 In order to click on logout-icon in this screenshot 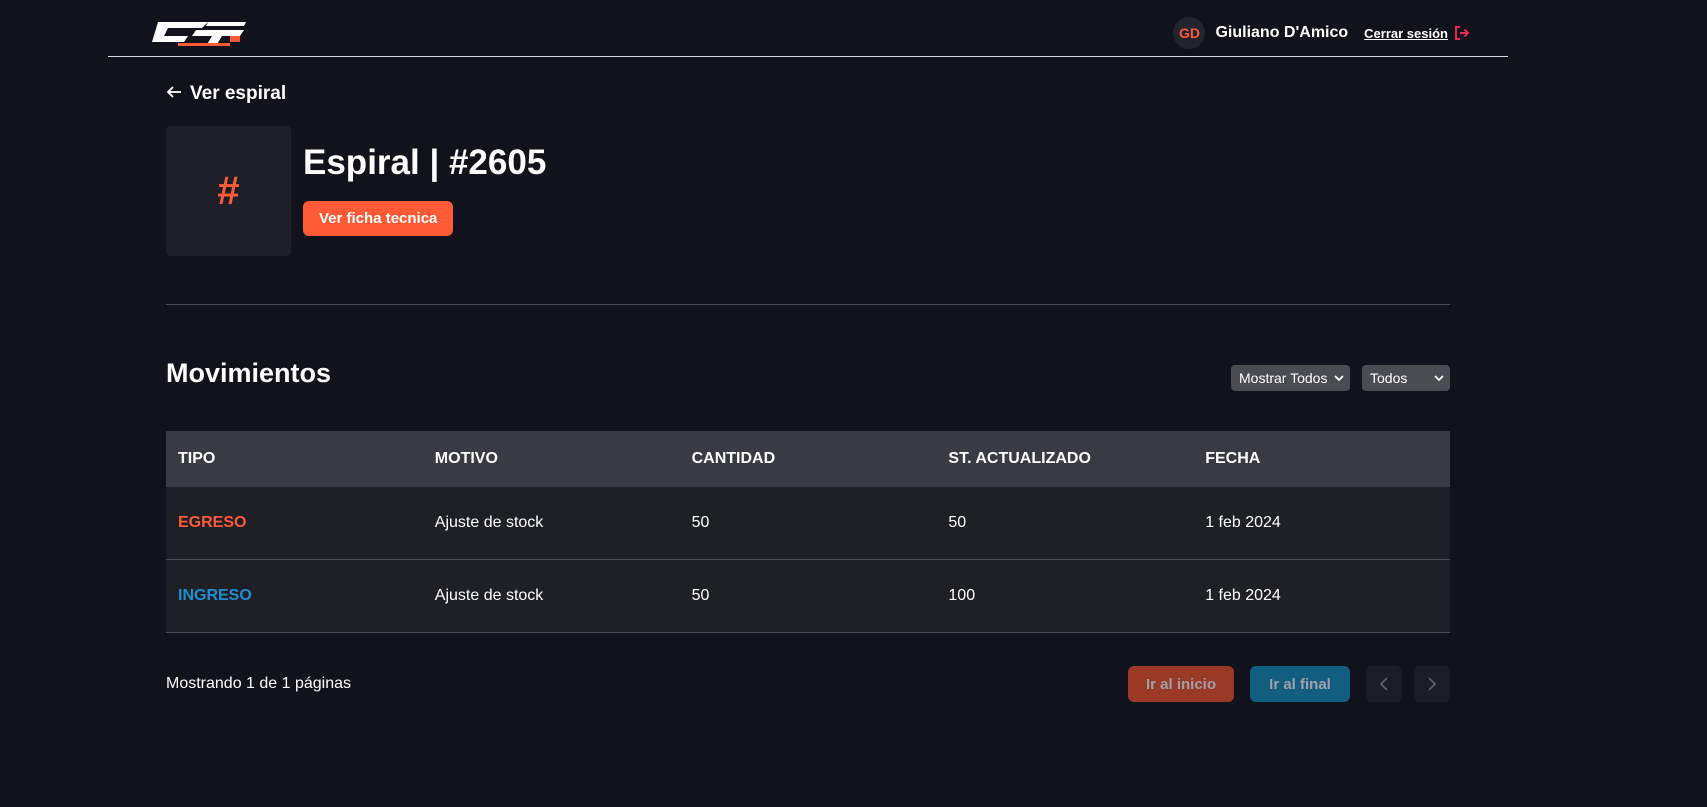, I will do `click(1462, 33)`.